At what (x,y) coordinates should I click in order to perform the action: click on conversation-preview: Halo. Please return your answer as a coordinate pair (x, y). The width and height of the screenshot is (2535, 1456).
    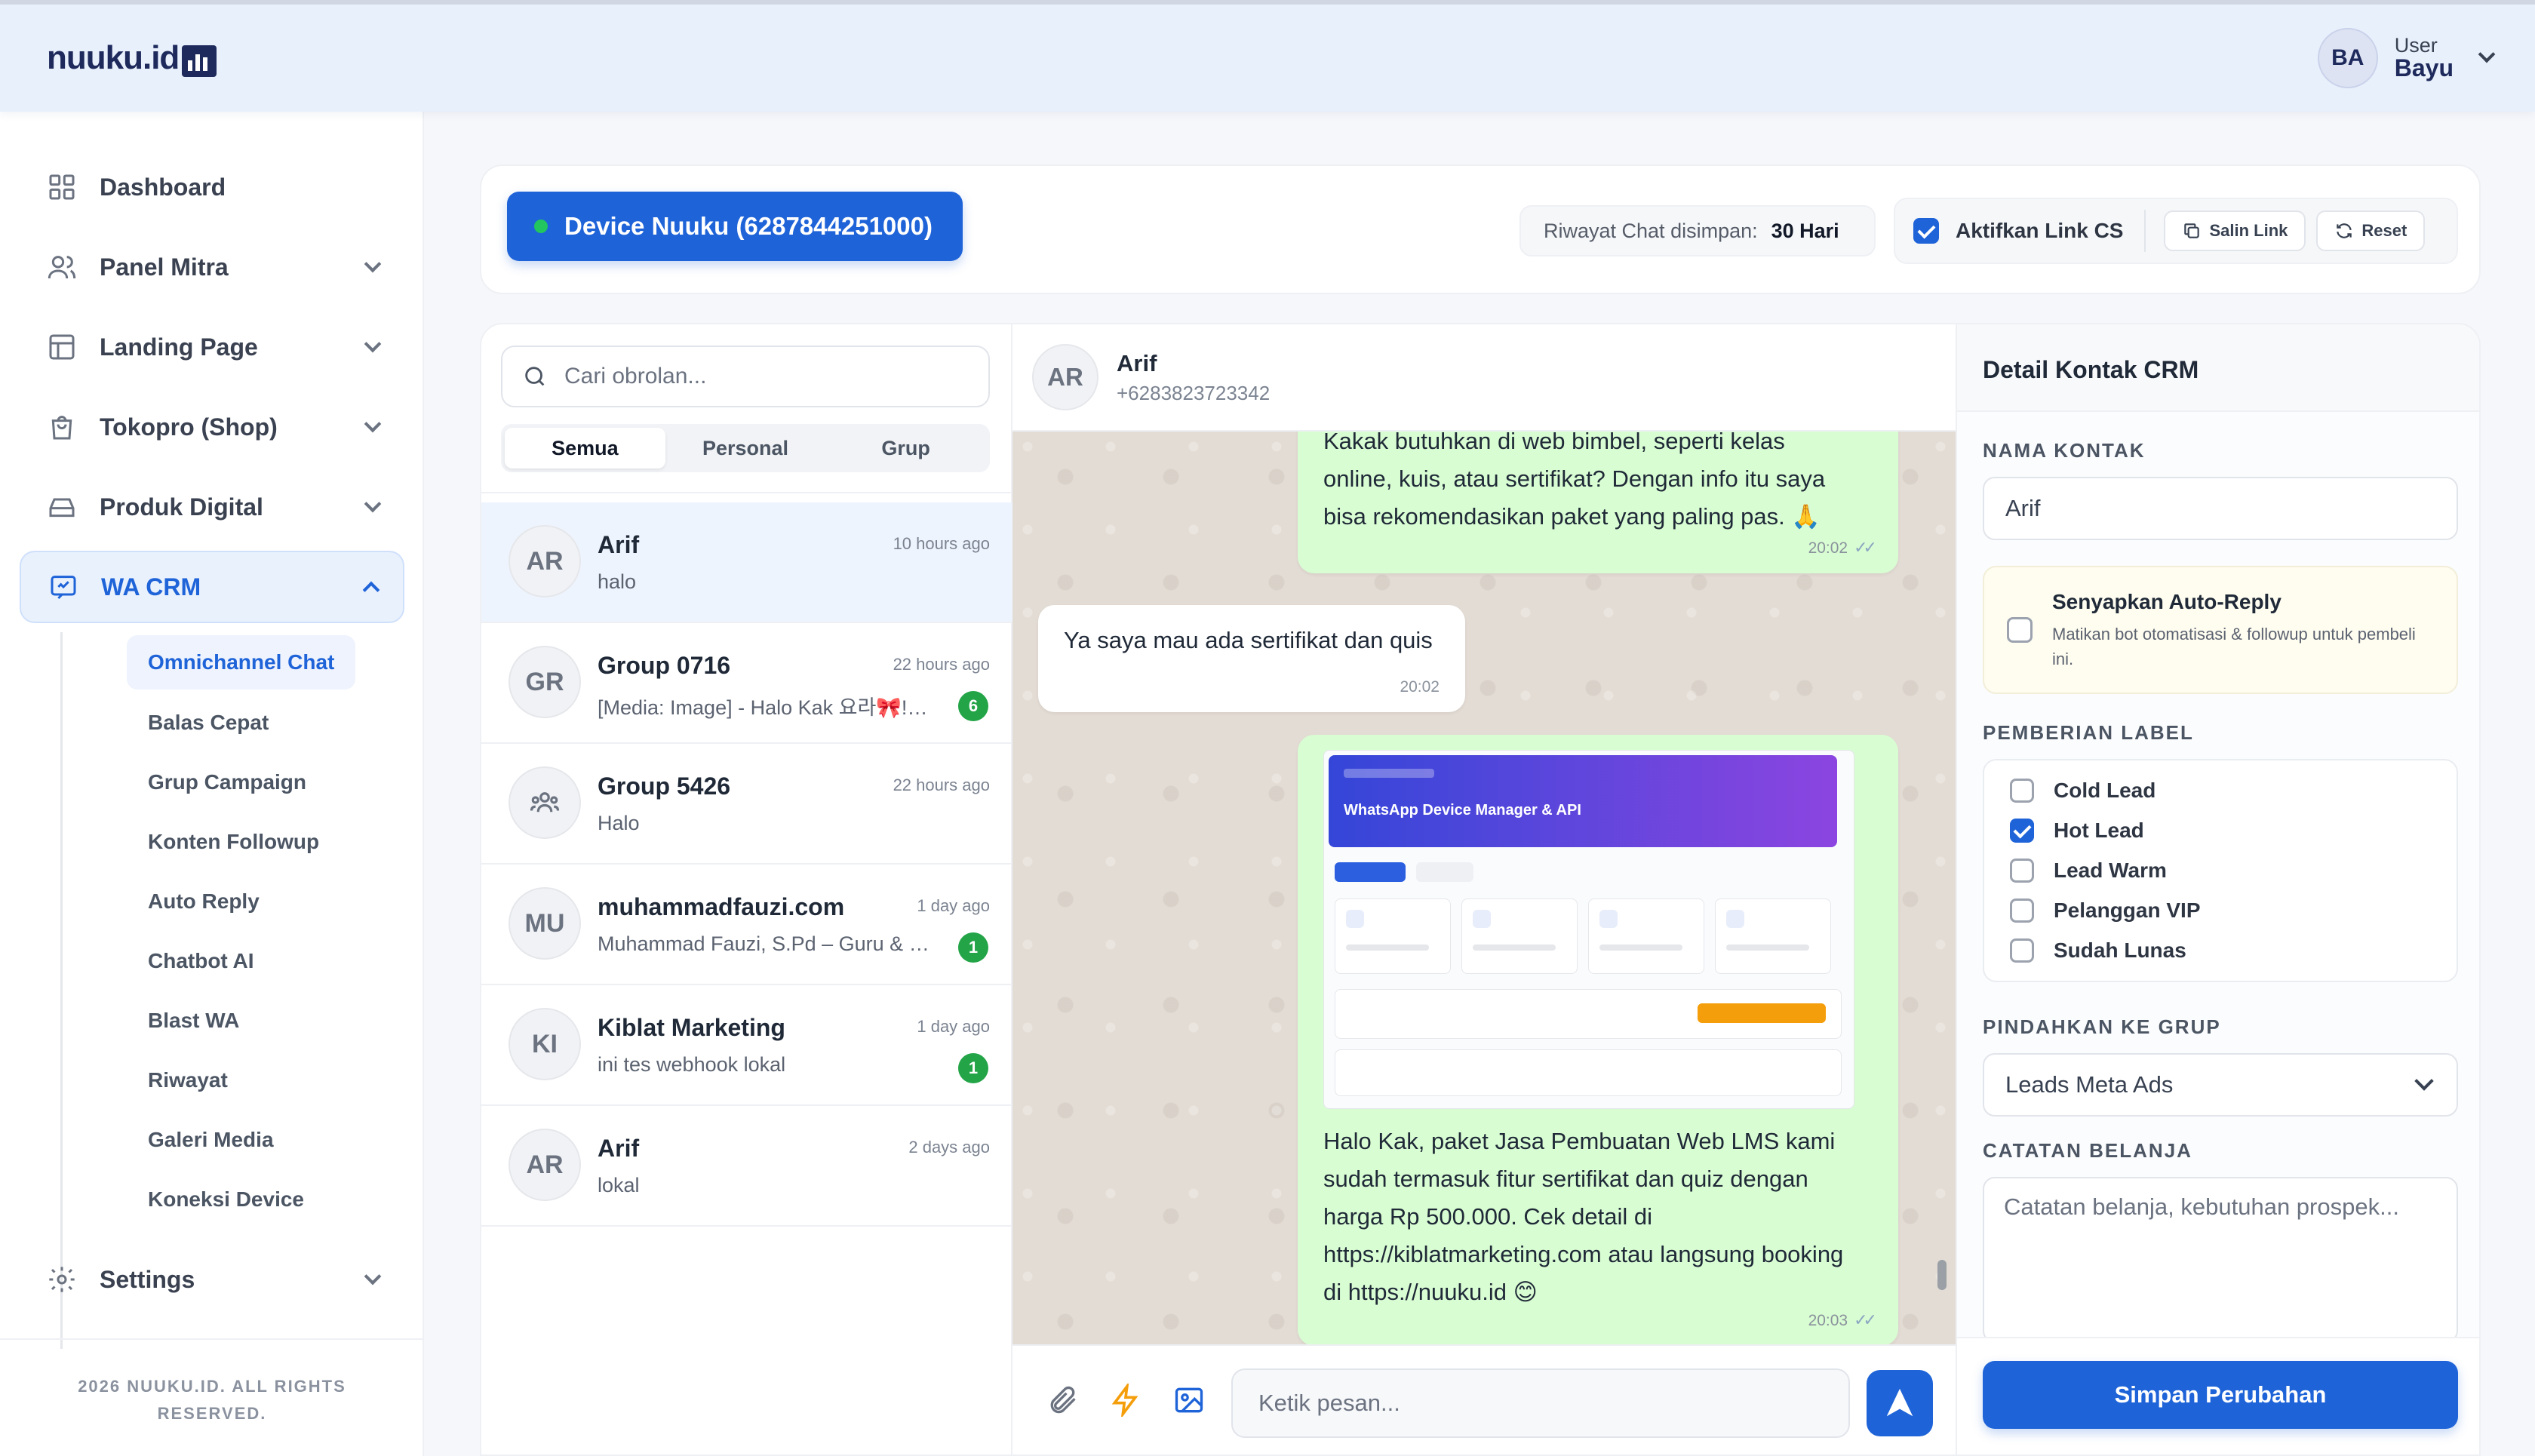
    Looking at the image, I should click on (619, 823).